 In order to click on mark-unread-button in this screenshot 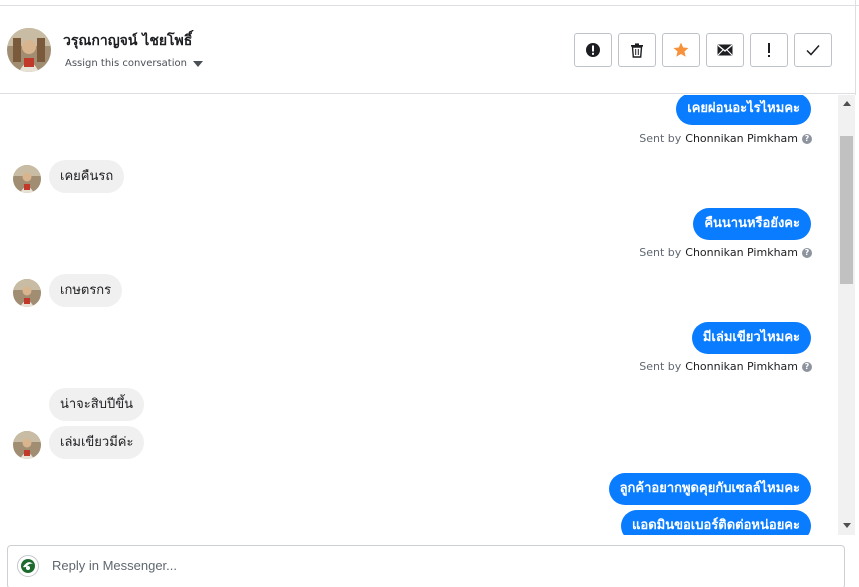, I will do `click(725, 50)`.